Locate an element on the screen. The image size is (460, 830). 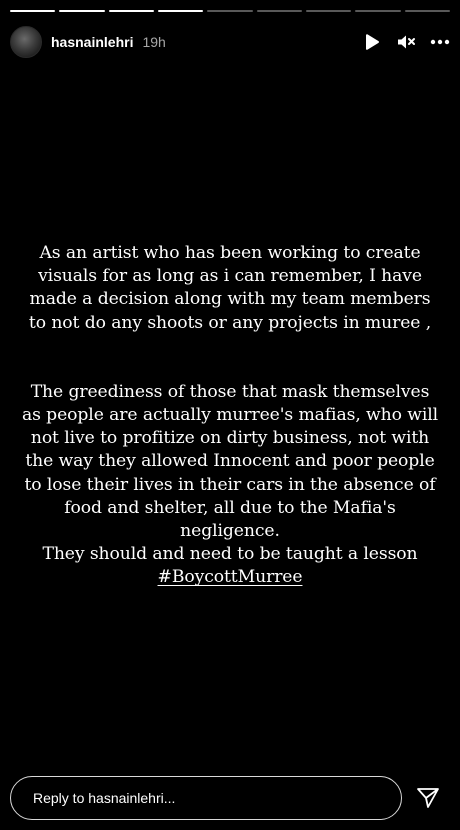
more-options-icon is located at coordinates (440, 42).